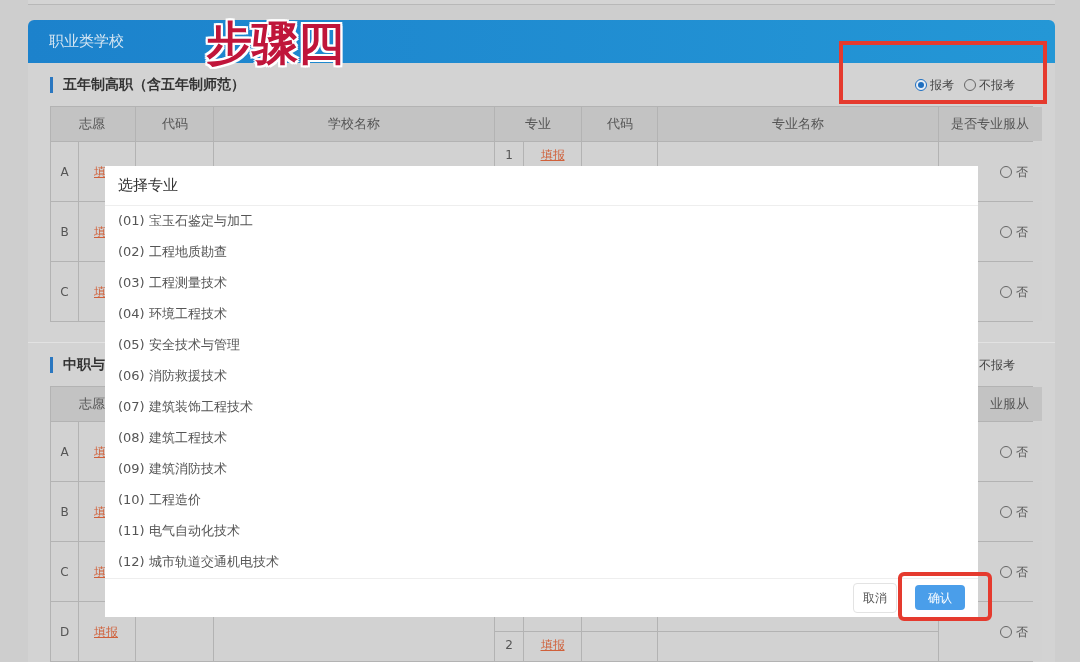  I want to click on list-item: (10) 工程造价, so click(541, 500).